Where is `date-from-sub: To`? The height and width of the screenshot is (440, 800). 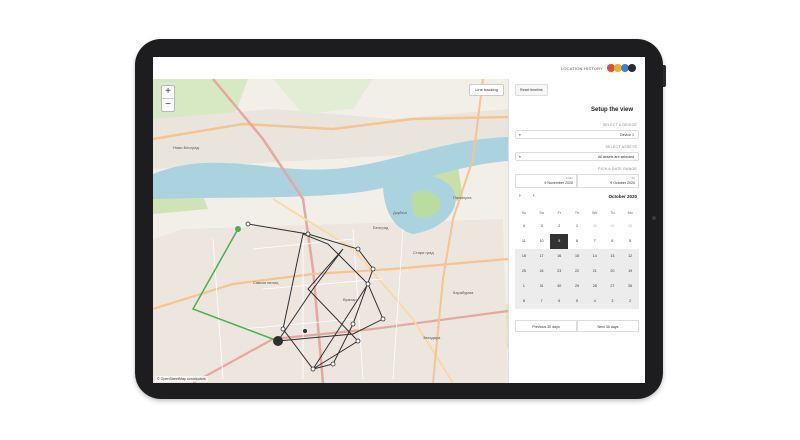 date-from-sub: To is located at coordinates (633, 178).